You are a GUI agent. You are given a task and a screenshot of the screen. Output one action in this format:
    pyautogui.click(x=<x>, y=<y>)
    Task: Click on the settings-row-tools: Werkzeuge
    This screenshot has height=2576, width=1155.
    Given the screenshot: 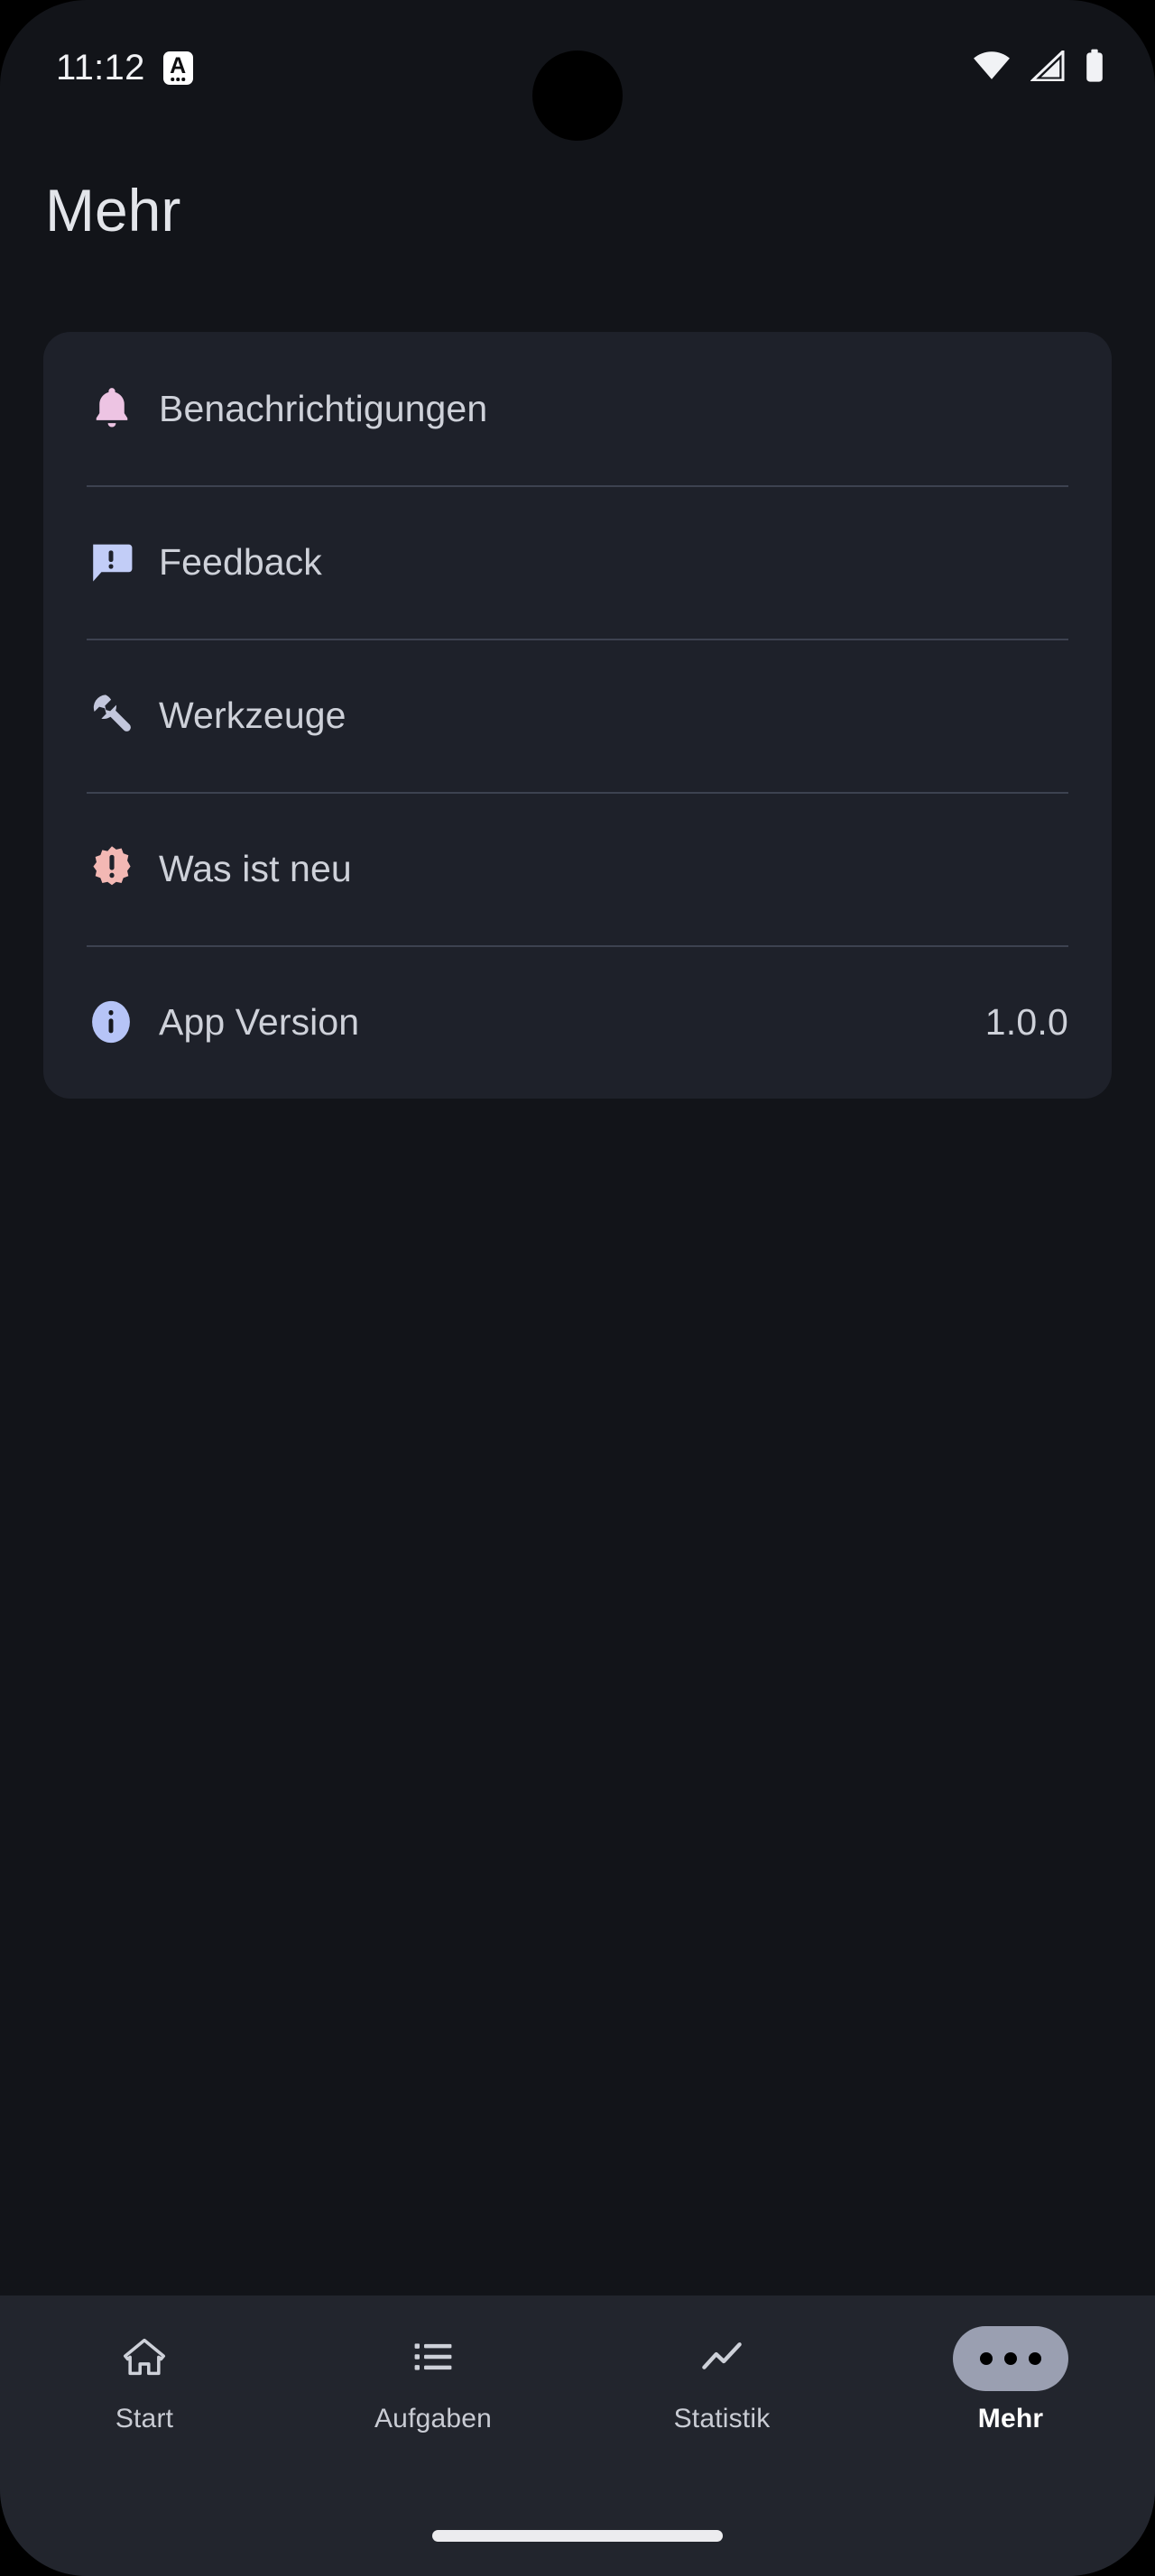 What is the action you would take?
    pyautogui.click(x=577, y=716)
    